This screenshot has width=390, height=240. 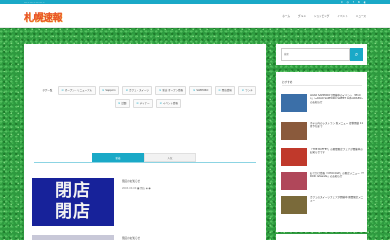 What do you see at coordinates (337, 151) in the screenshot?
I see `article-title: 「THE BUFFET」の期間限定フェアが開催中のお知らせです` at bounding box center [337, 151].